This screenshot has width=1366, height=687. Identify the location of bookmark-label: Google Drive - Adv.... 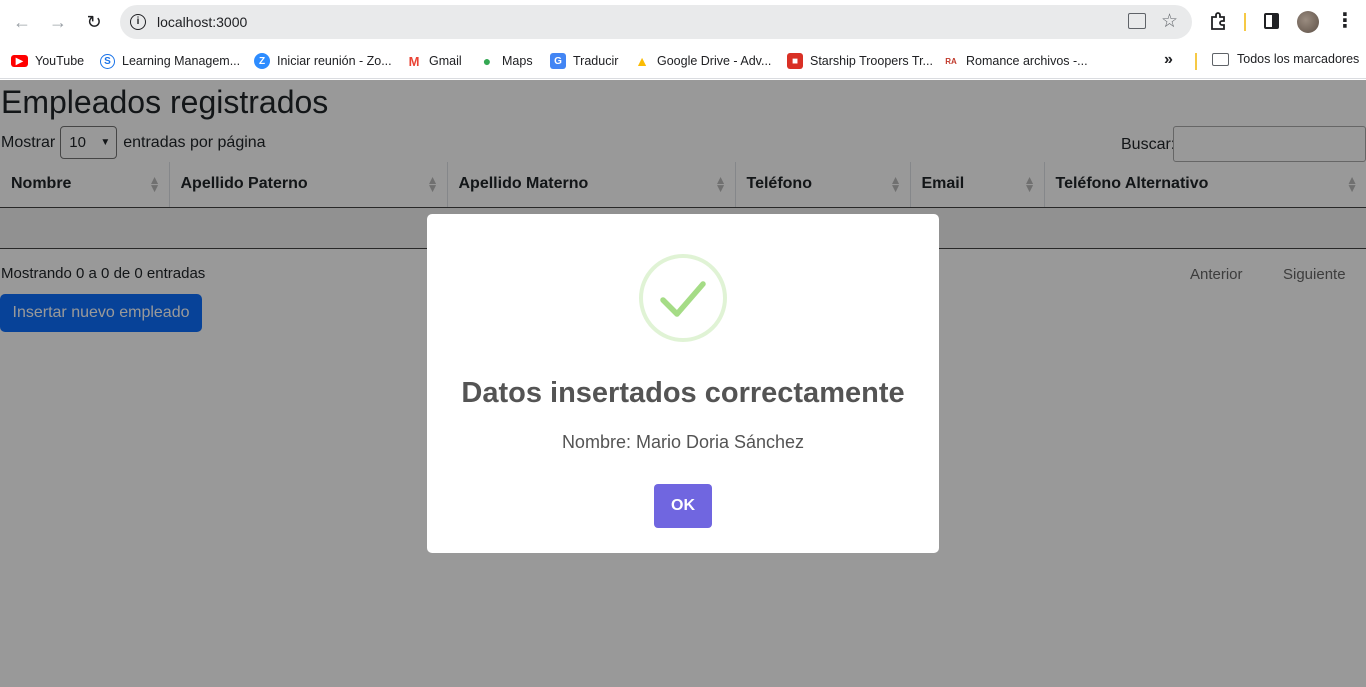
(714, 61).